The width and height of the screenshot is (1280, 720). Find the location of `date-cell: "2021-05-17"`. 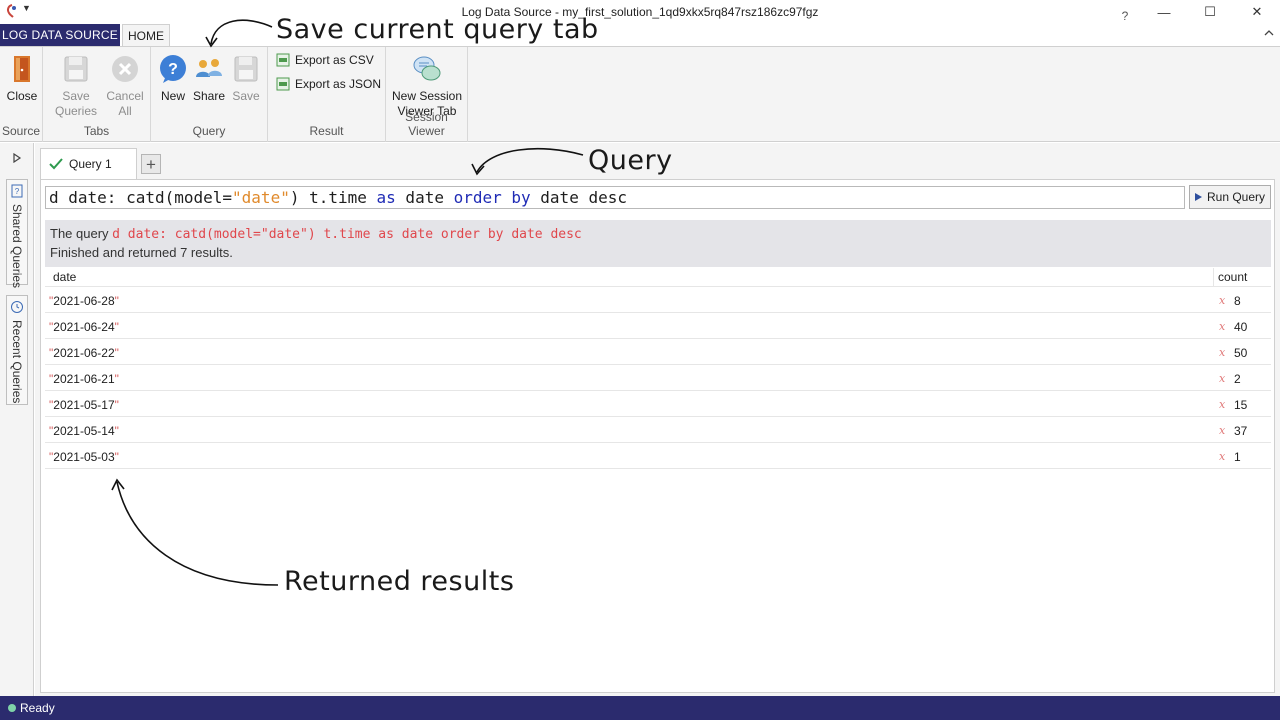

date-cell: "2021-05-17" is located at coordinates (84, 405).